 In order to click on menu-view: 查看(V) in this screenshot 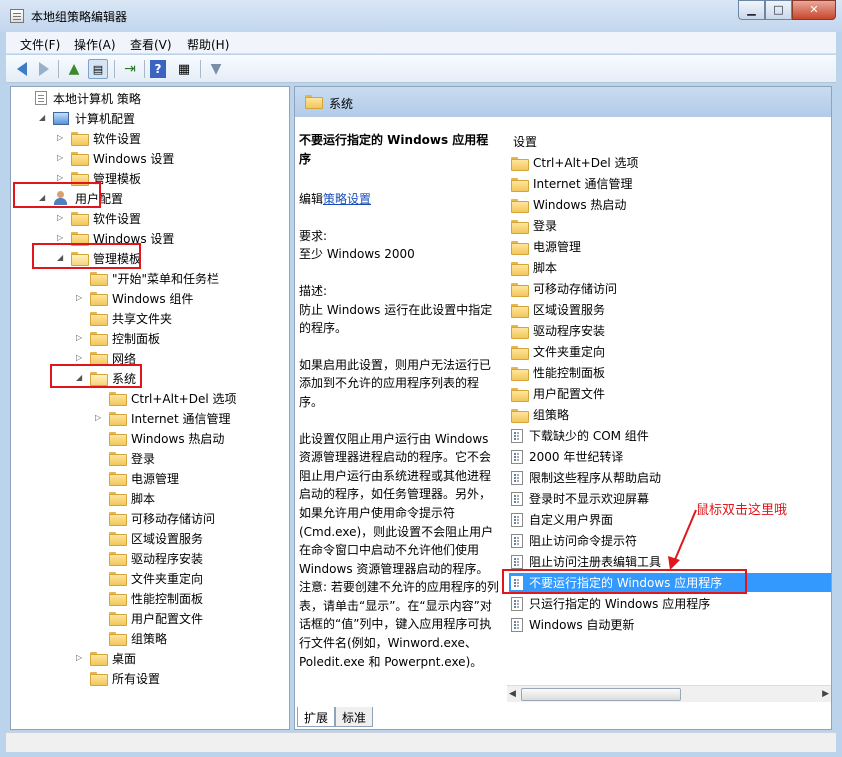, I will do `click(151, 44)`.